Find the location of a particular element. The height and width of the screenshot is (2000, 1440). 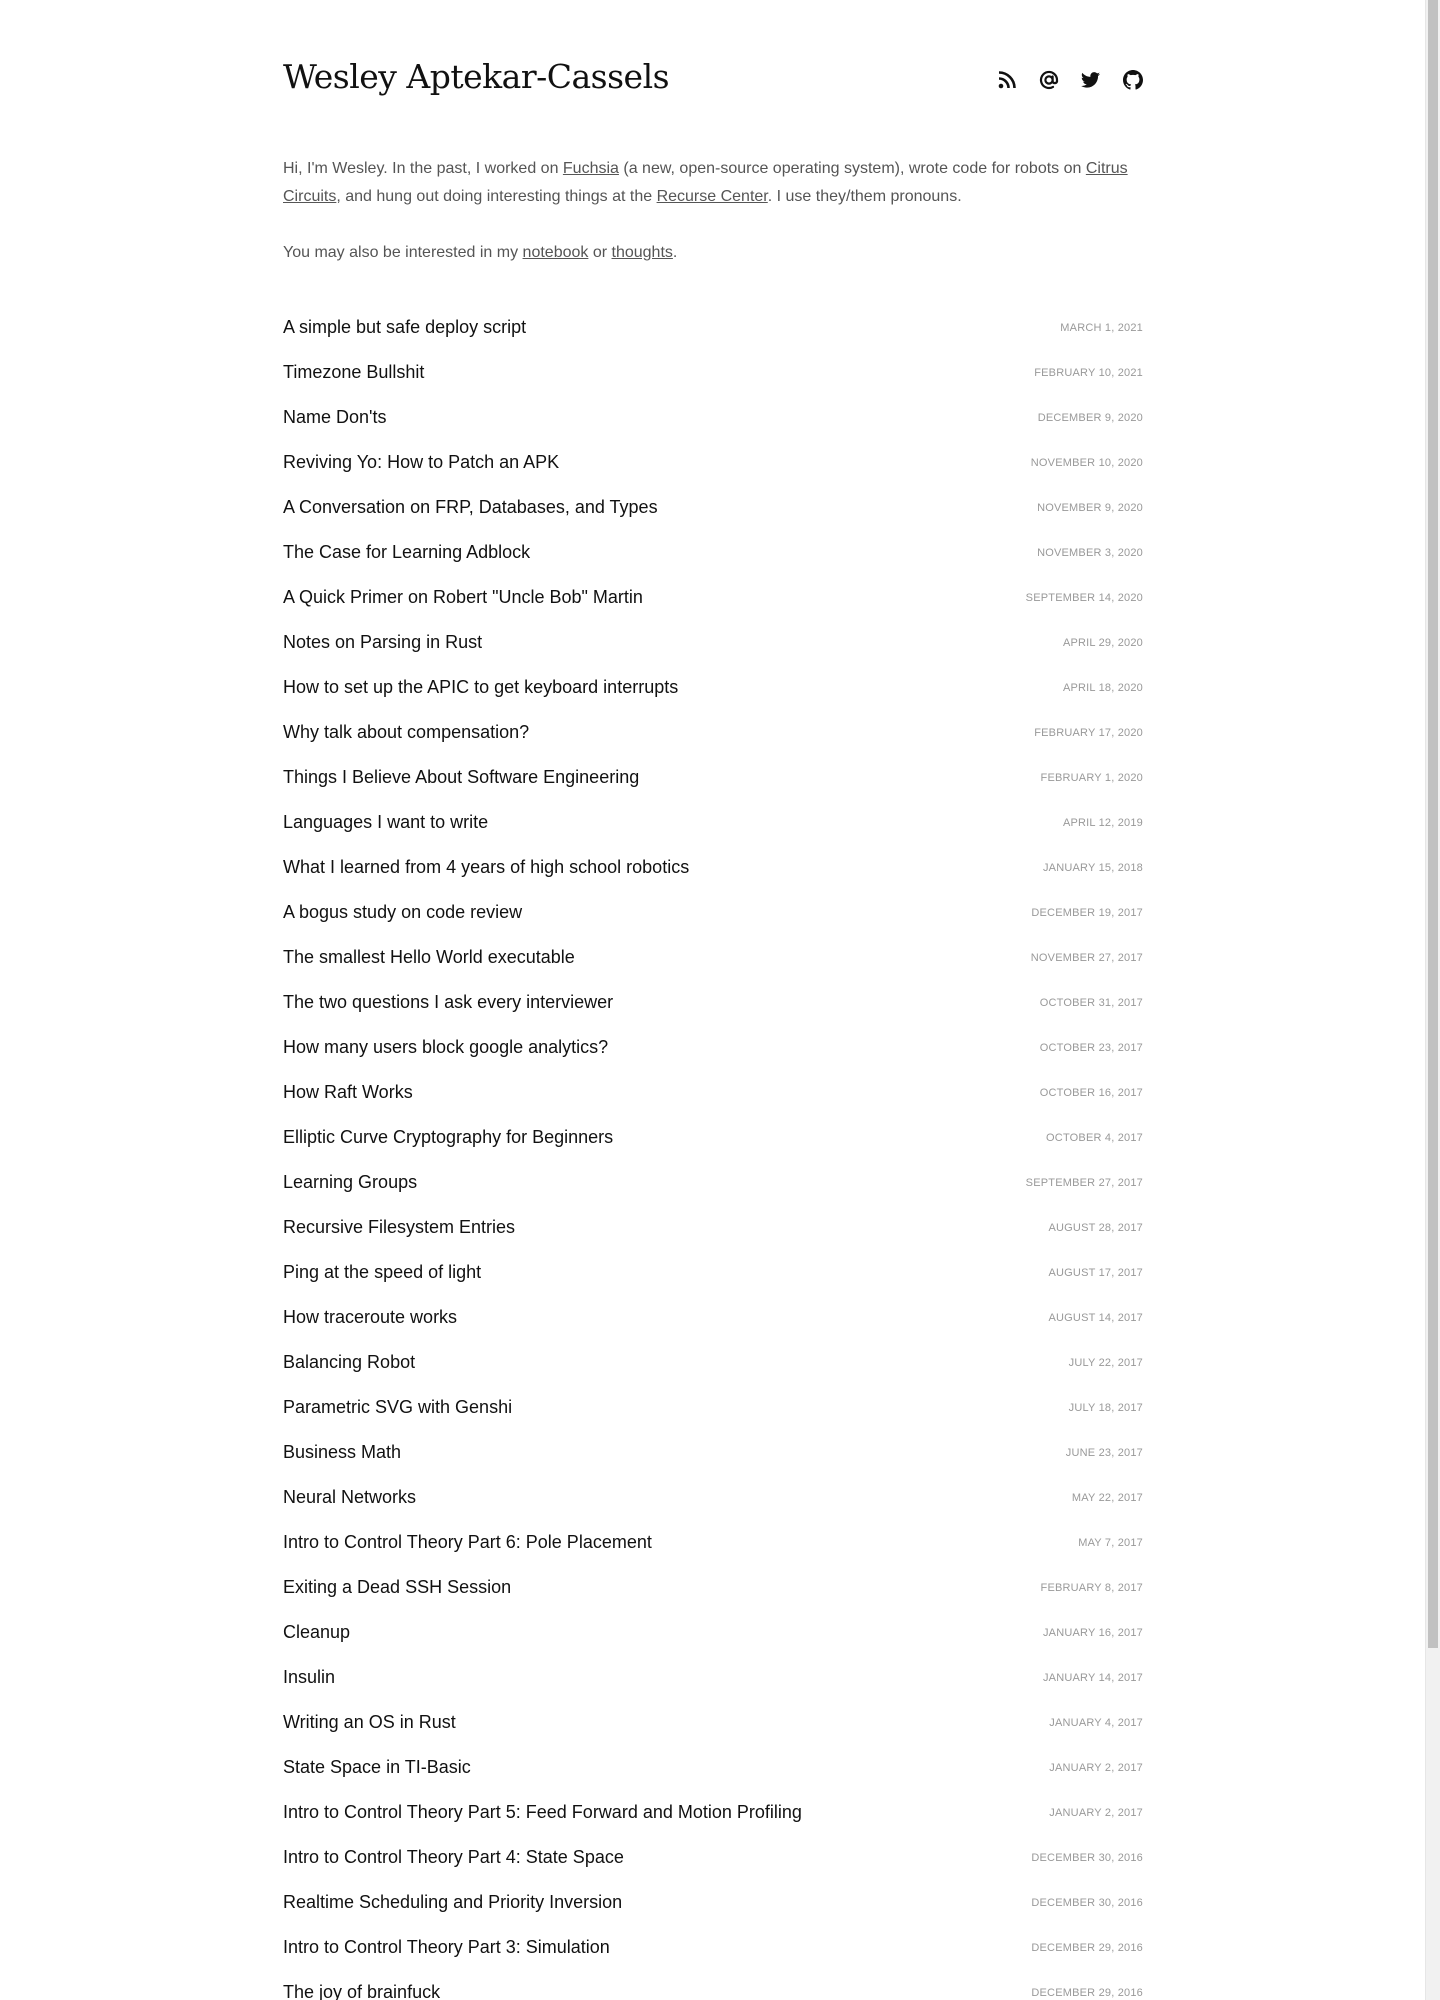

post-title-link: Recursive Filesystem Entries is located at coordinates (399, 1227).